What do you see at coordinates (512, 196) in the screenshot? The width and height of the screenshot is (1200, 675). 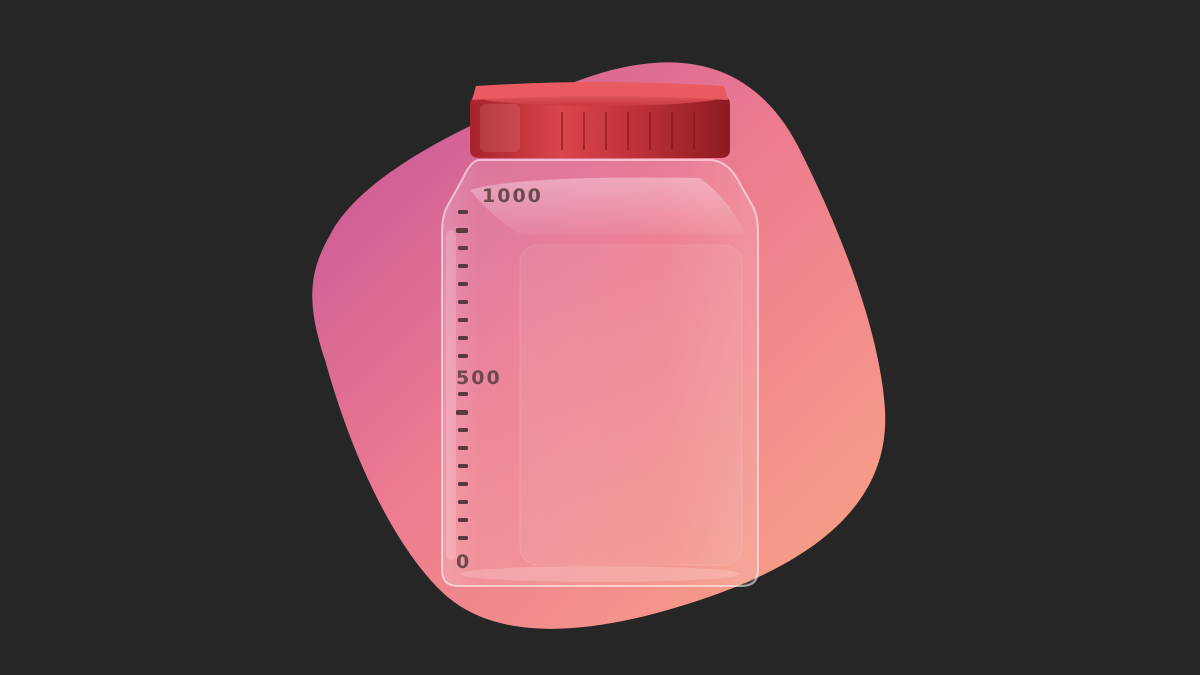 I see `scale-label-1000: 1000` at bounding box center [512, 196].